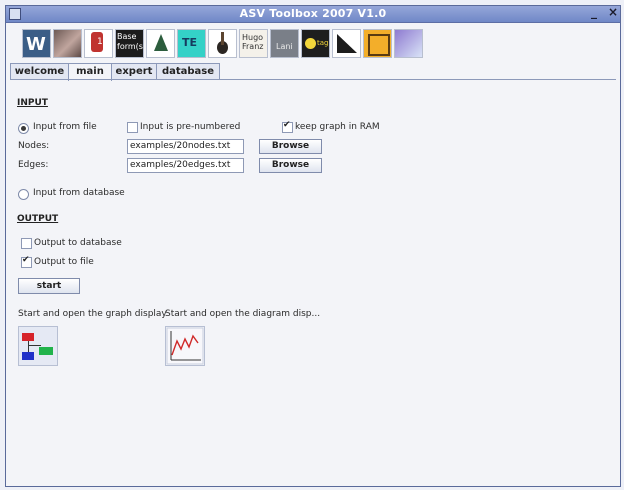 This screenshot has height=490, width=624. What do you see at coordinates (253, 43) in the screenshot?
I see `hugo-franz-icon: Hugo Franz` at bounding box center [253, 43].